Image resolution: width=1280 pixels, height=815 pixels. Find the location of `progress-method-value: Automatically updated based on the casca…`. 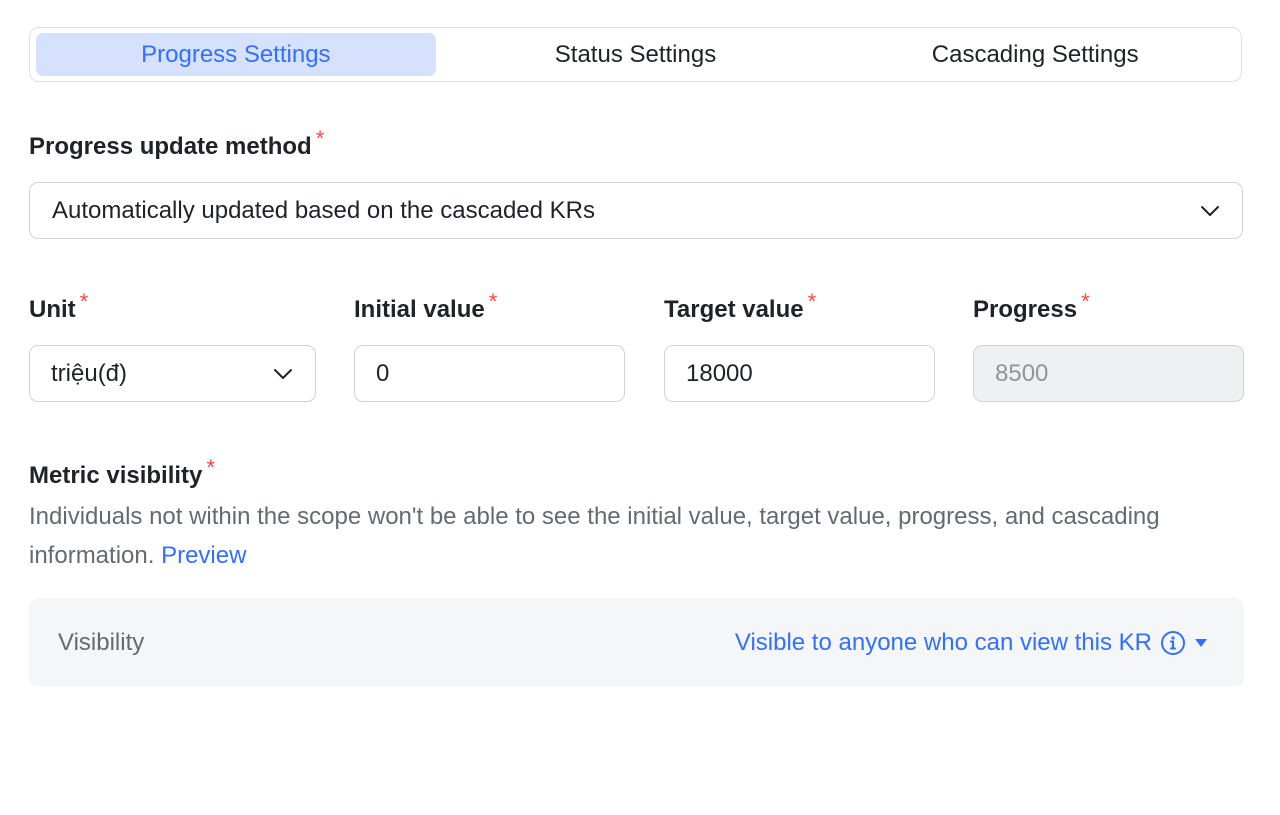

progress-method-value: Automatically updated based on the casca… is located at coordinates (324, 210).